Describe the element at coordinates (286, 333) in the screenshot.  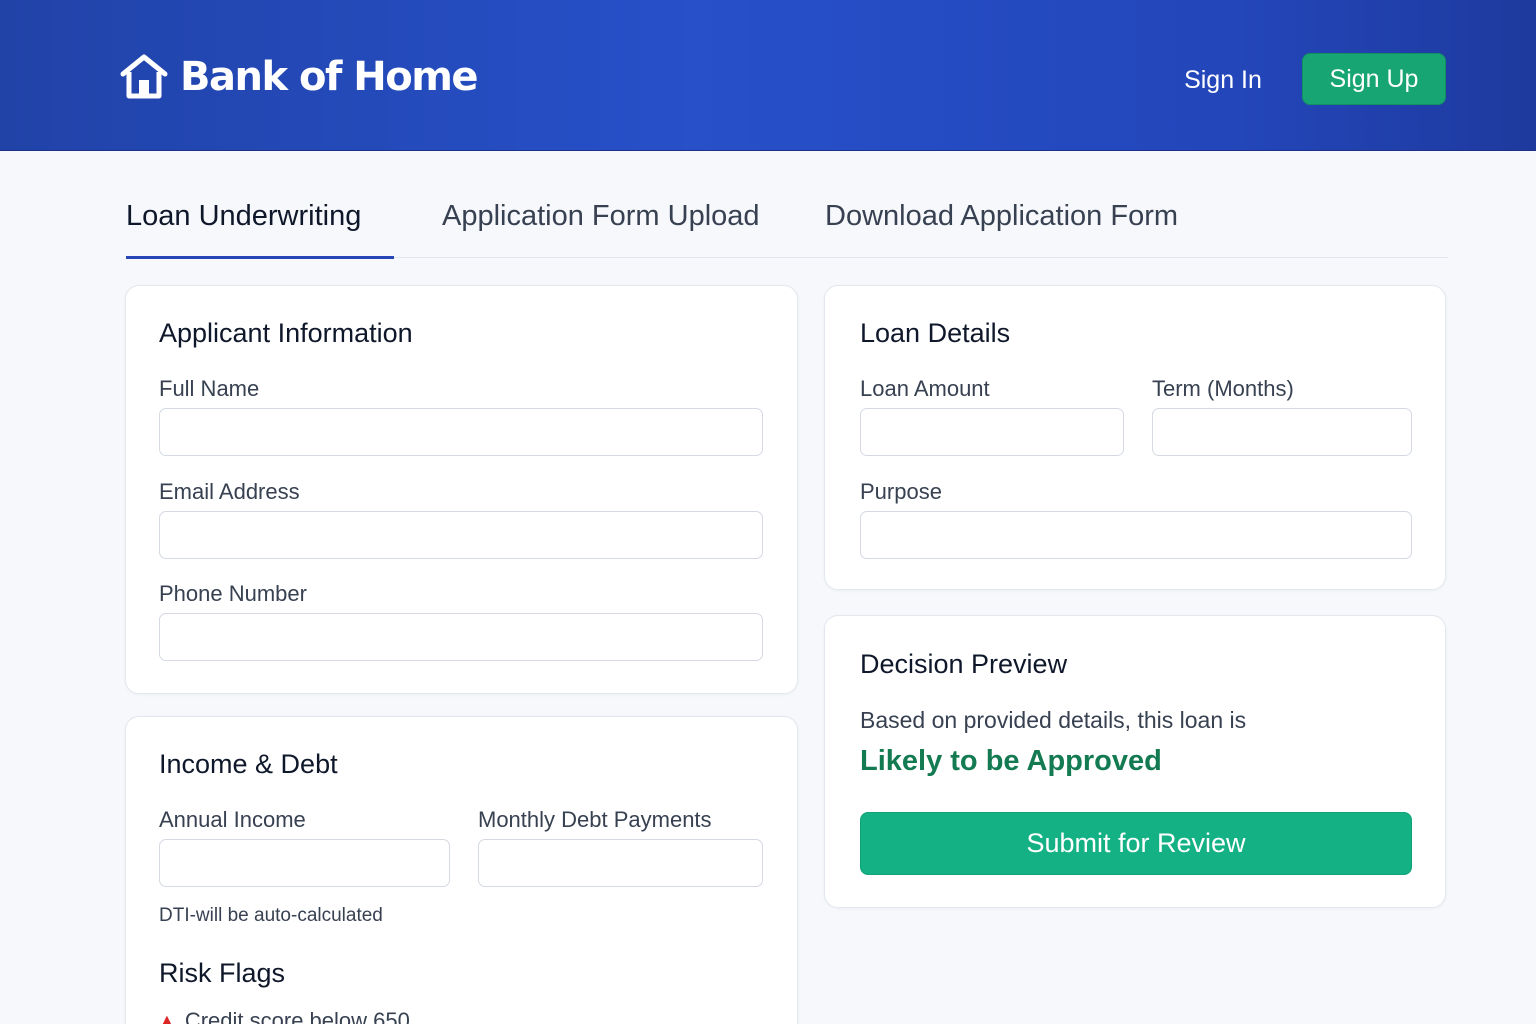
I see `applicant-info-title: Applicant Information` at that location.